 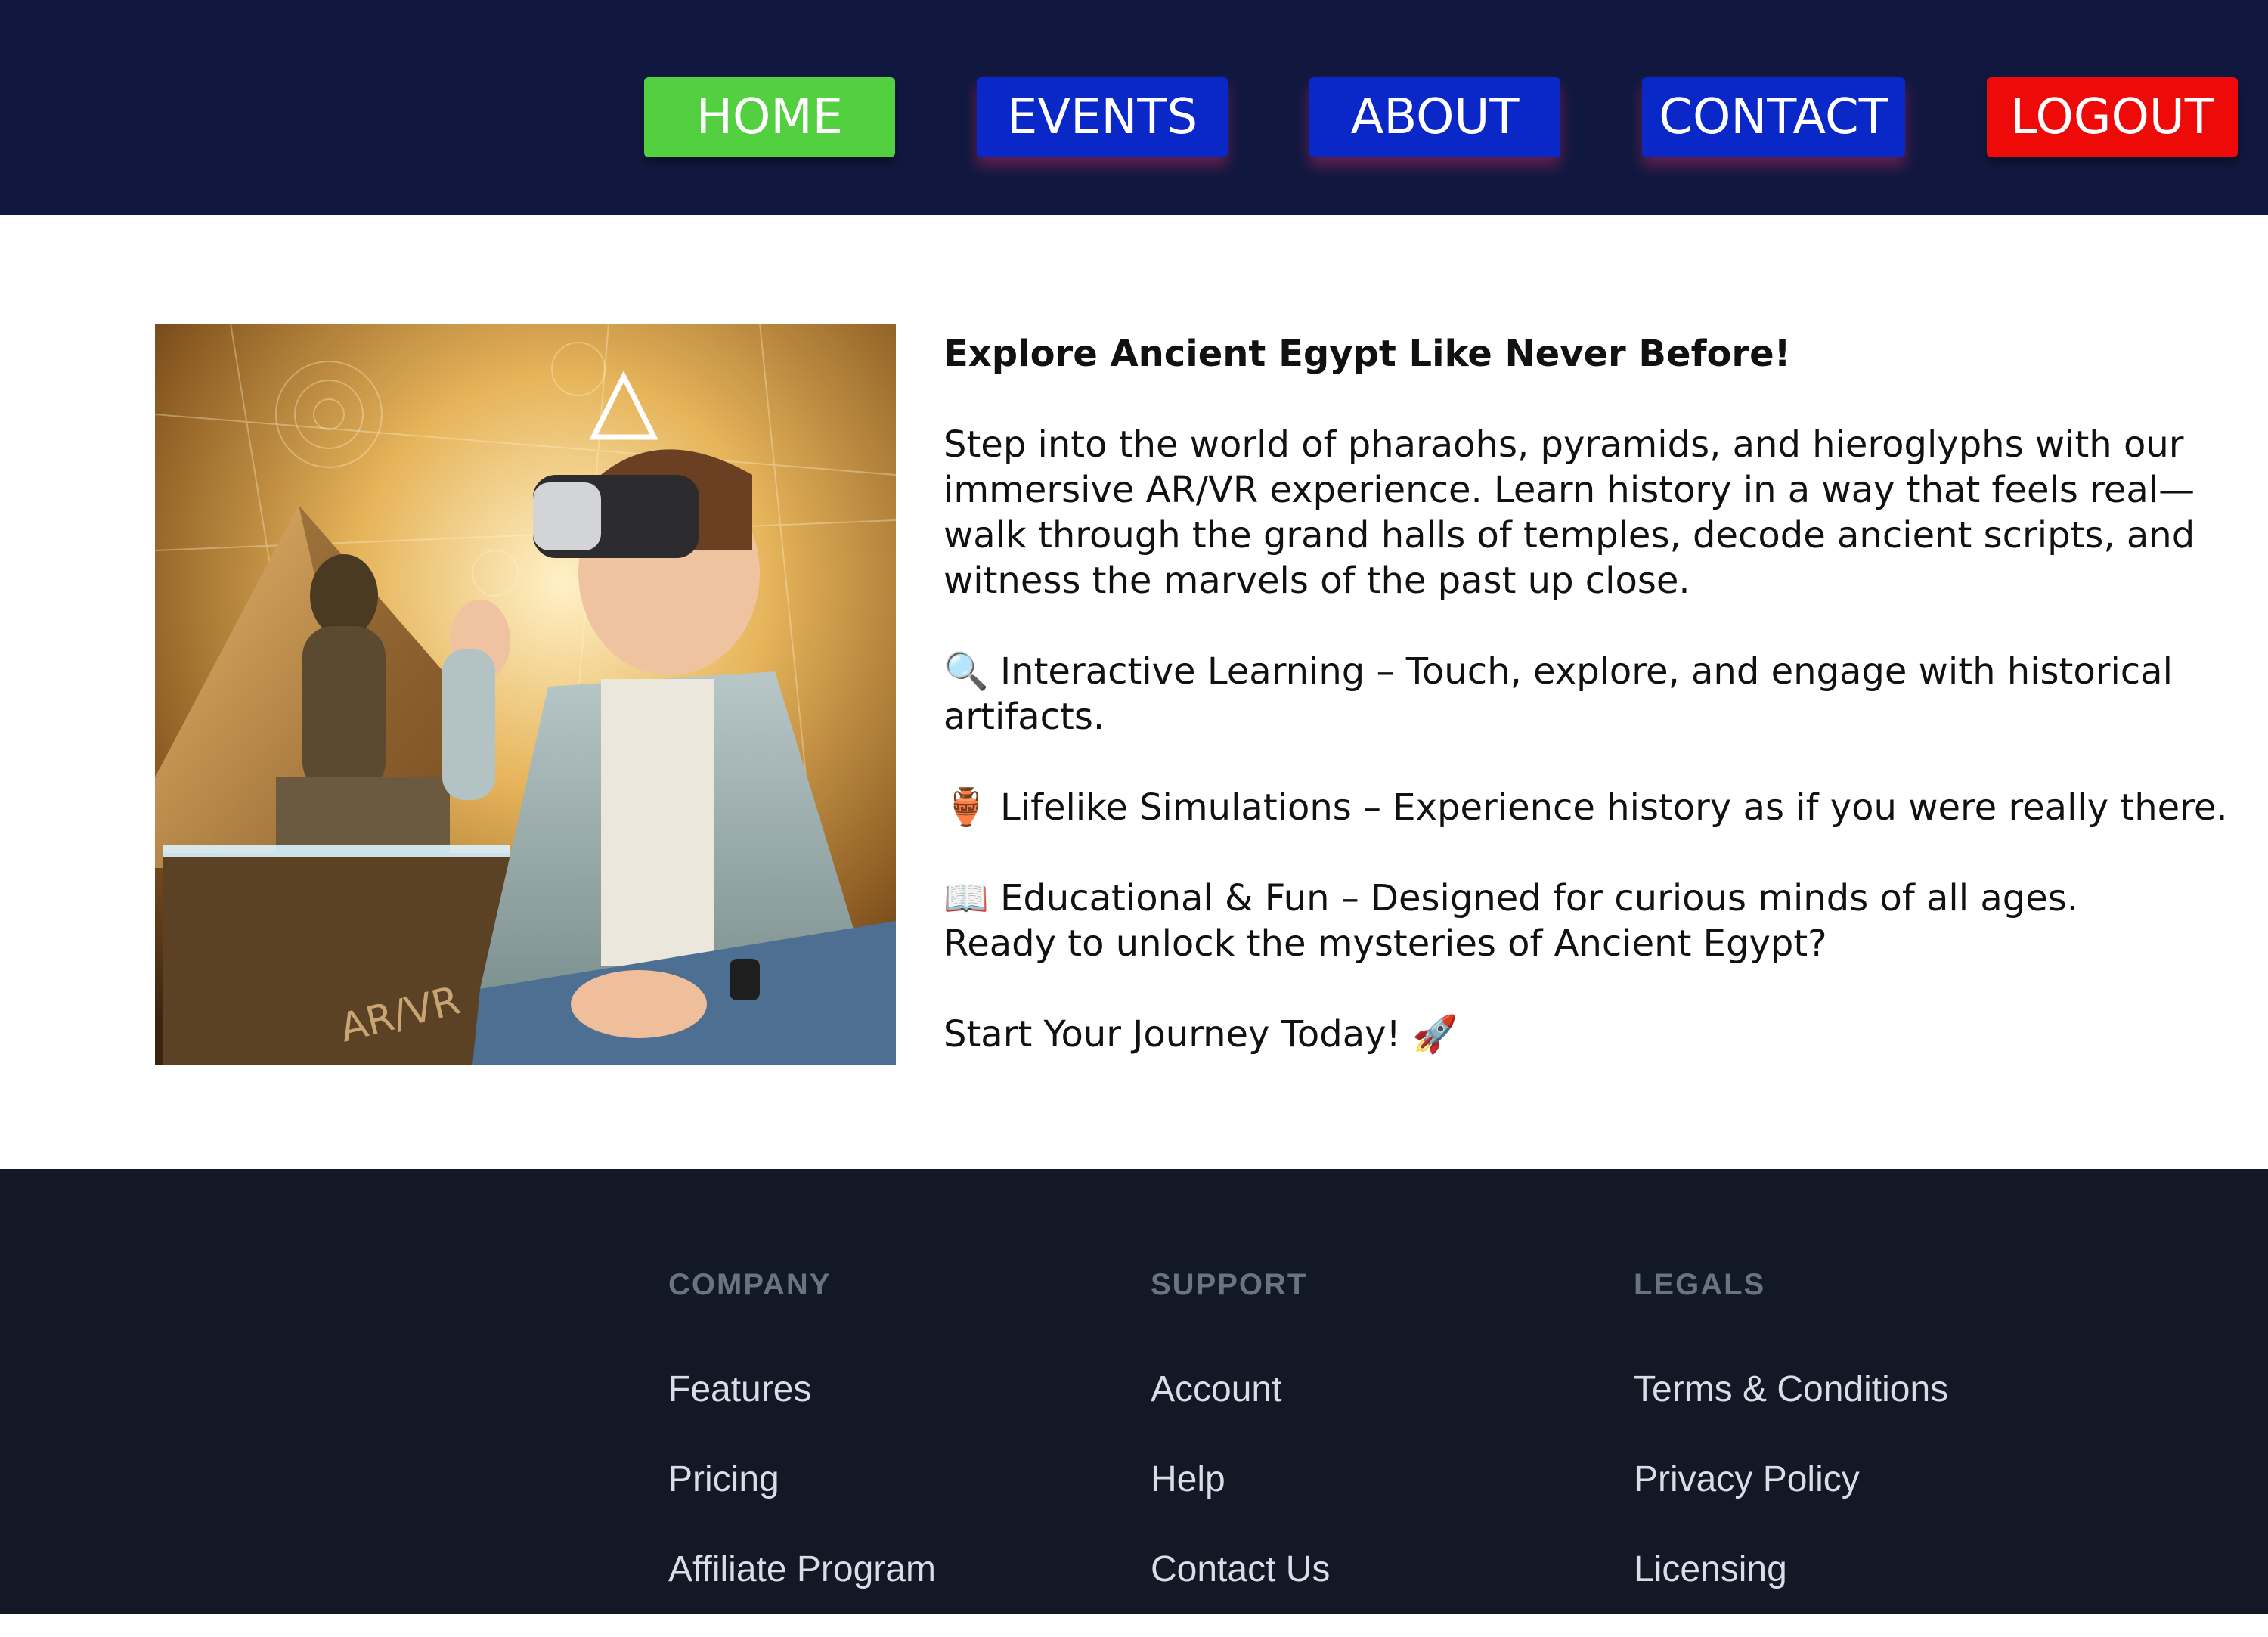 What do you see at coordinates (1362, 1502) in the screenshot?
I see `footer-link-help: Help` at bounding box center [1362, 1502].